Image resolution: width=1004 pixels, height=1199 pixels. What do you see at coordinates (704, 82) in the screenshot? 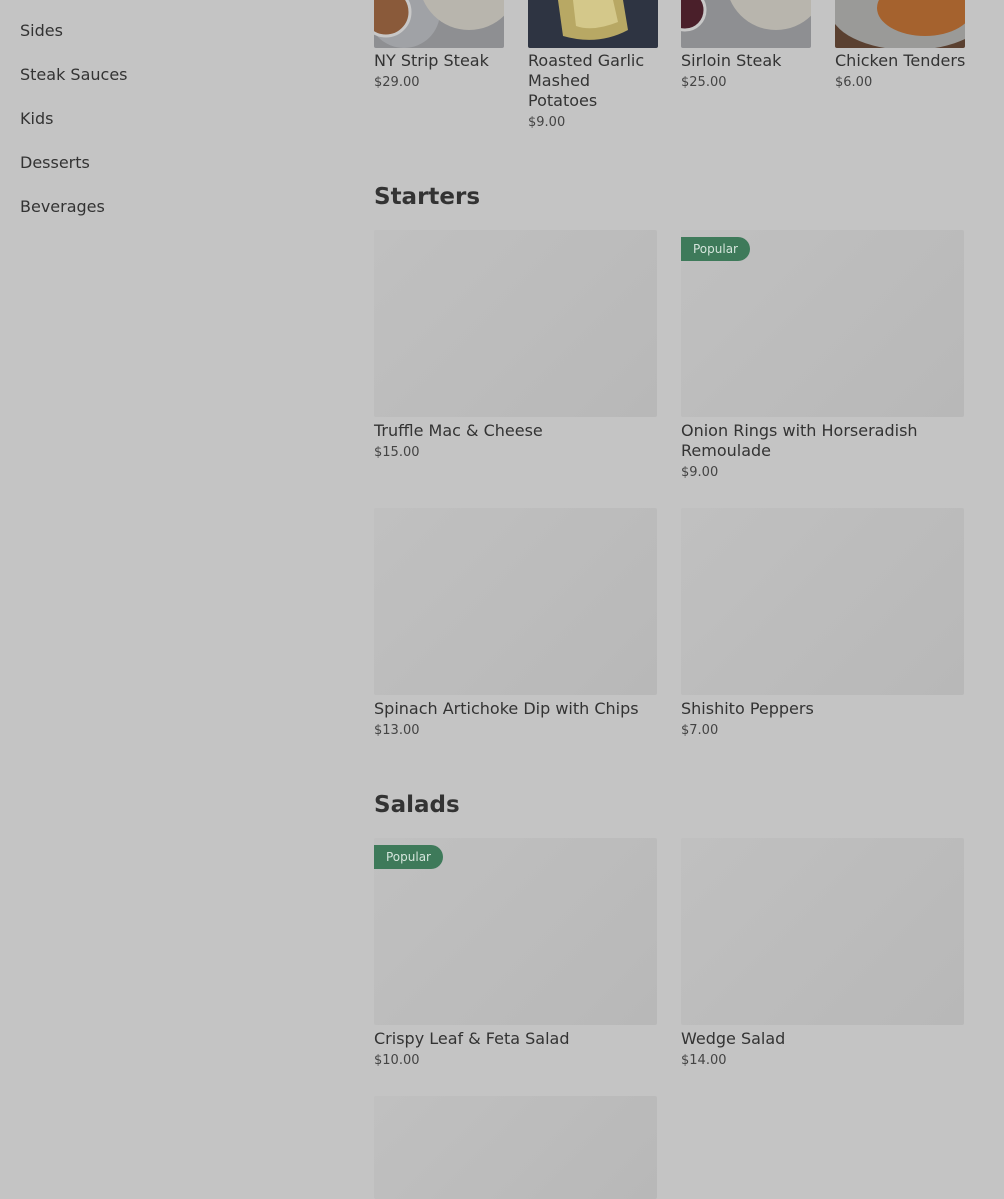
I see `item-price: $25.00` at bounding box center [704, 82].